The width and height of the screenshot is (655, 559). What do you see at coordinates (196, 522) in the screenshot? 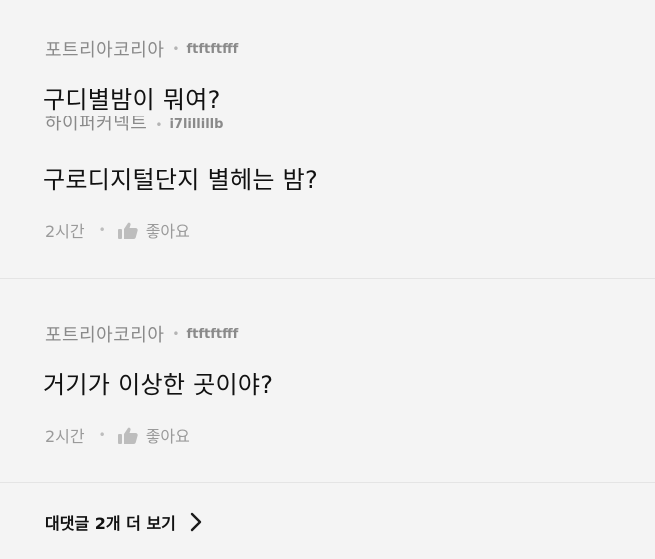
I see `chevron-right-icon` at bounding box center [196, 522].